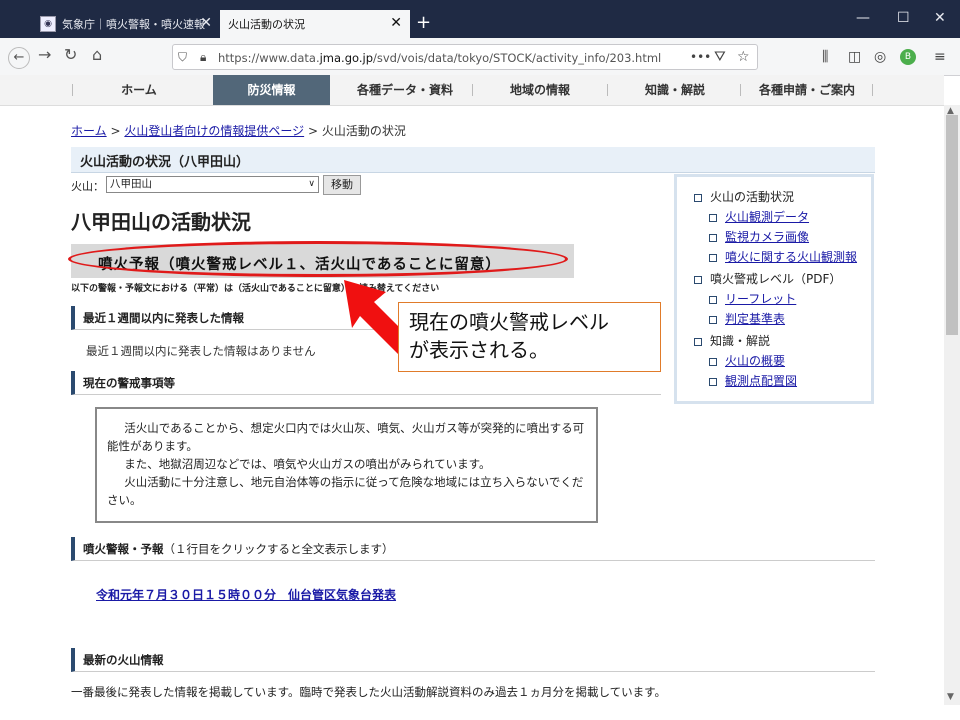  I want to click on chevron-down-icon: ∨, so click(311, 184).